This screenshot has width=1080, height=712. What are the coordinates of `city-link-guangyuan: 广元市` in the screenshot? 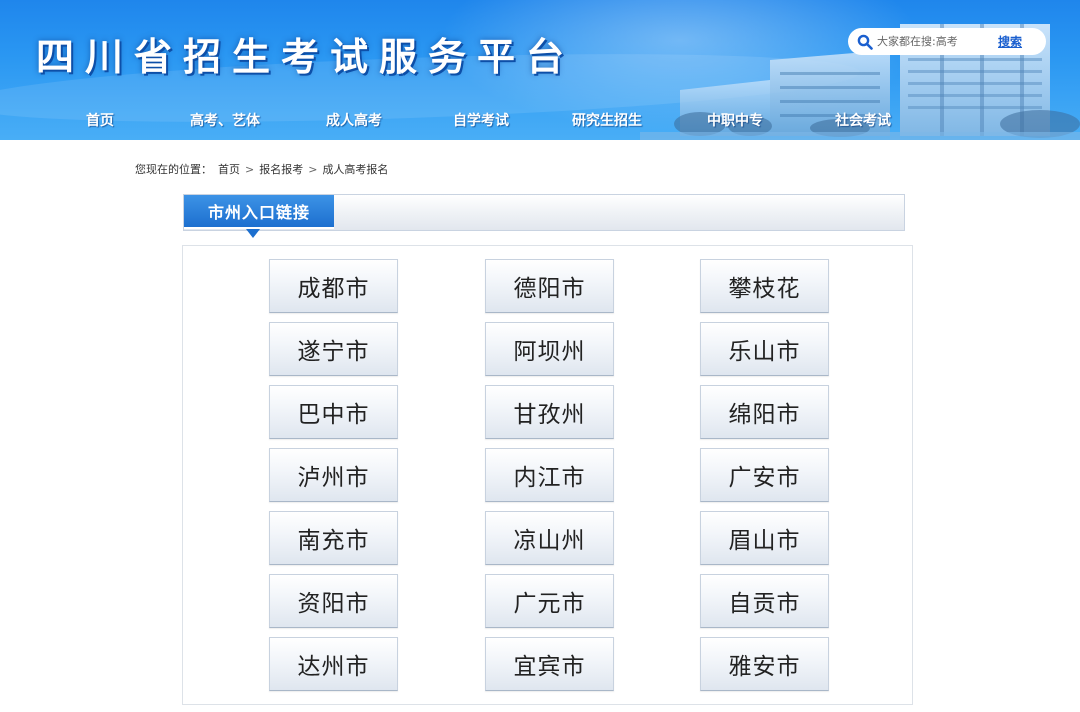 It's located at (549, 601).